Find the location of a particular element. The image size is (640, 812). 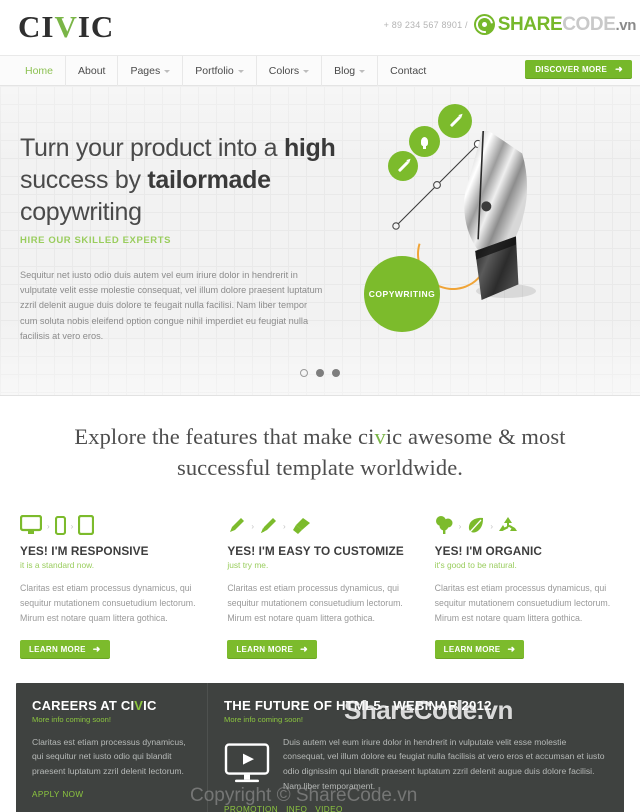

feature-title: YES! I'M RESPONSIVE is located at coordinates (84, 551).